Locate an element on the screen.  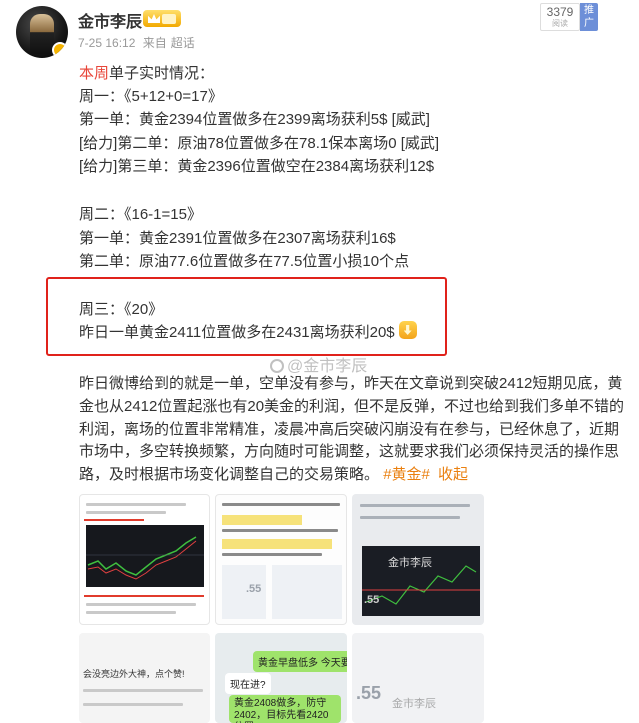
highlight-frame is located at coordinates (246, 316).